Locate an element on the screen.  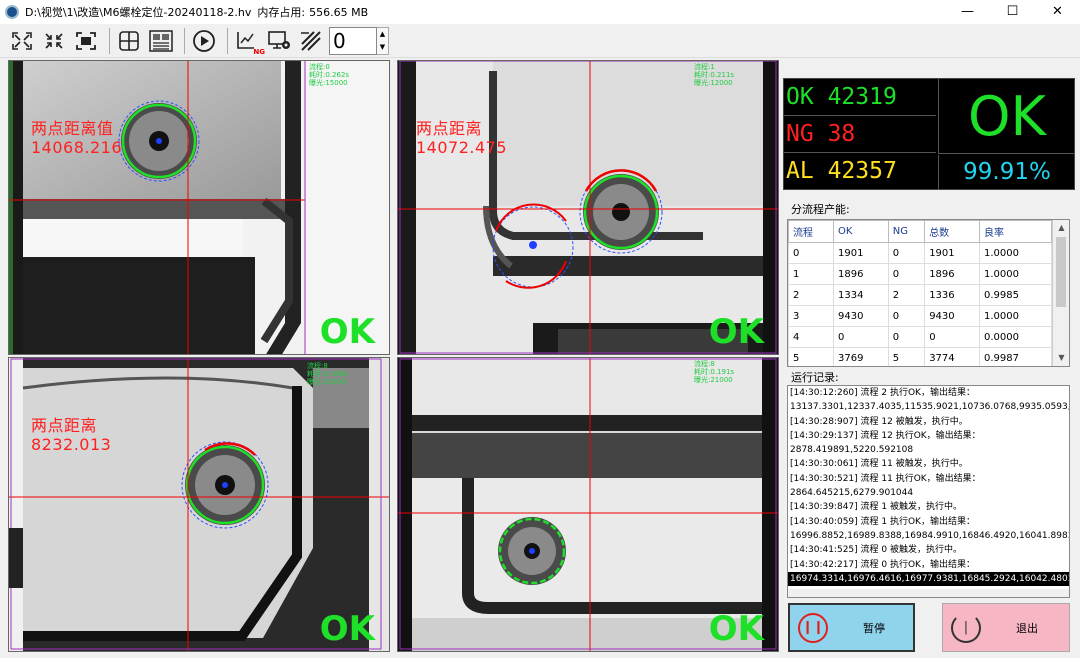
col-header: 总数 is located at coordinates (952, 231).